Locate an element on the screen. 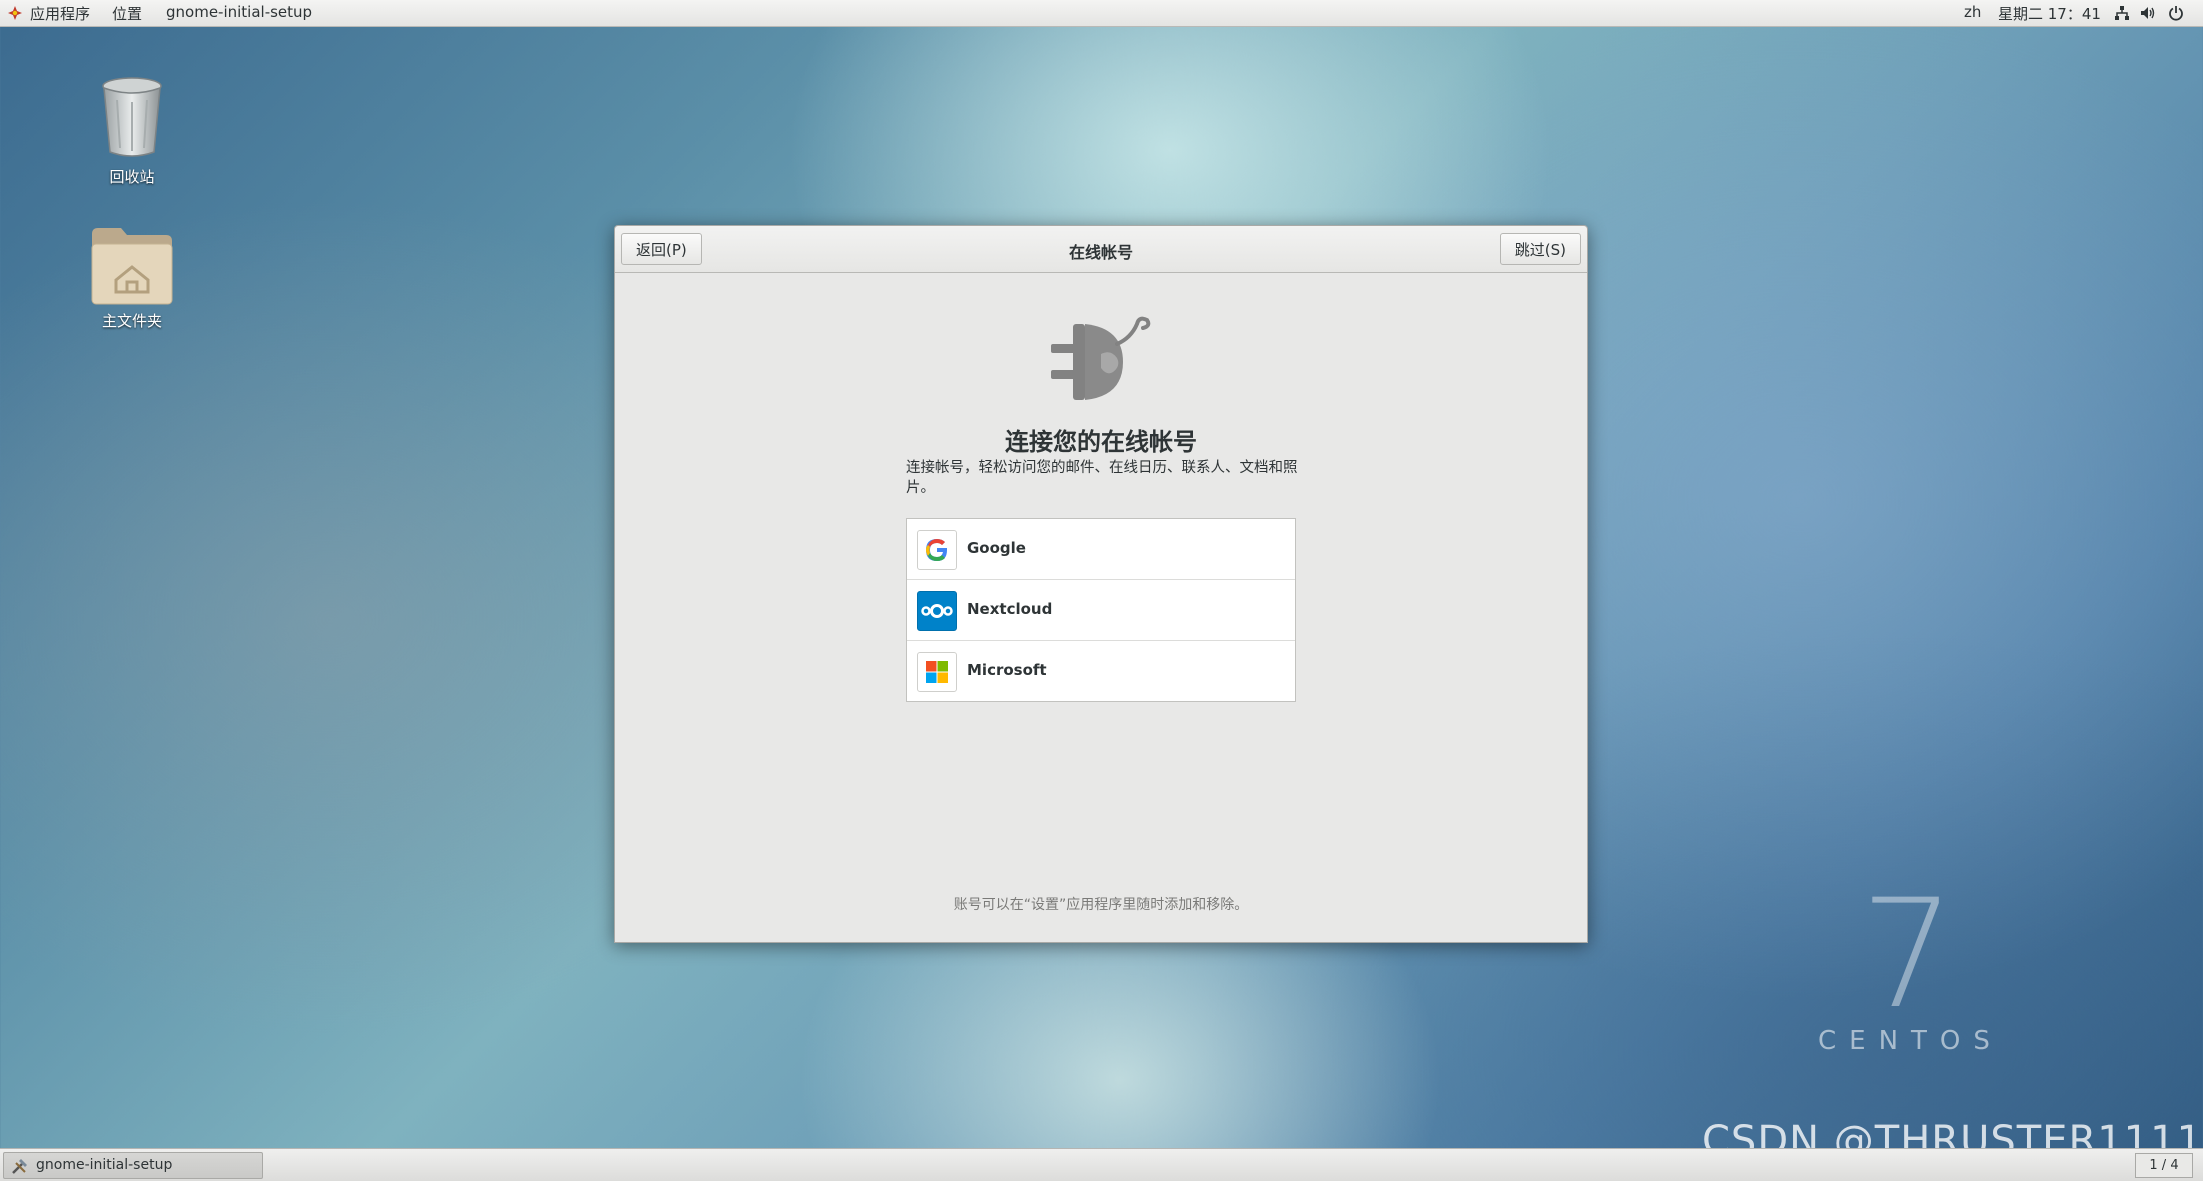 The height and width of the screenshot is (1181, 2203). taskbar-window-label: gnome-initial-setup is located at coordinates (104, 1165).